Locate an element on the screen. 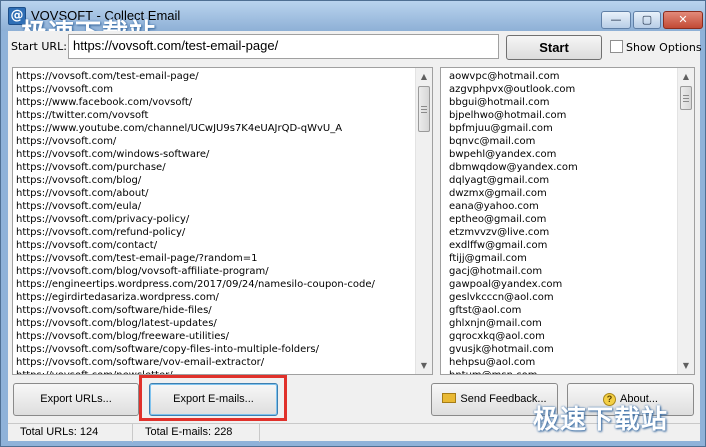  list-item: exdlffw@gmail.com is located at coordinates (562, 245).